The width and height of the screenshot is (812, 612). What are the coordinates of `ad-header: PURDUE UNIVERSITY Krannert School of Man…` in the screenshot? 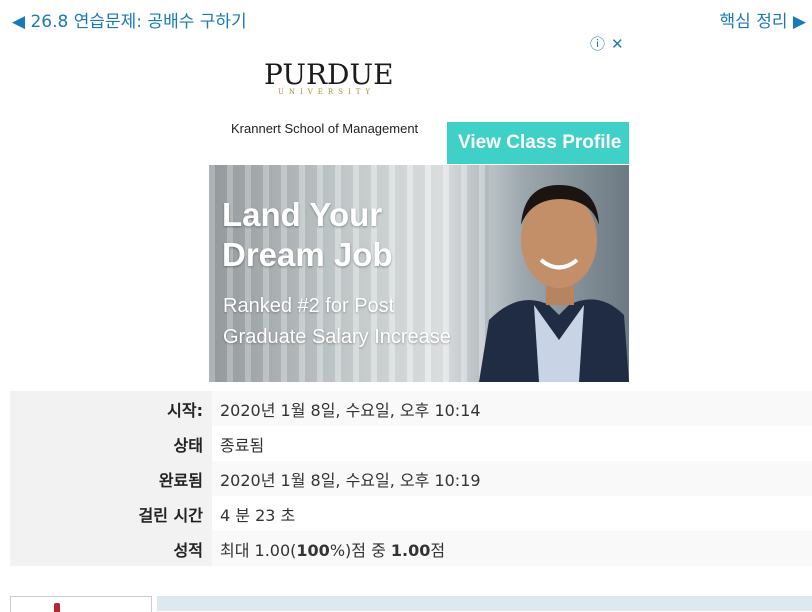 It's located at (419, 125).